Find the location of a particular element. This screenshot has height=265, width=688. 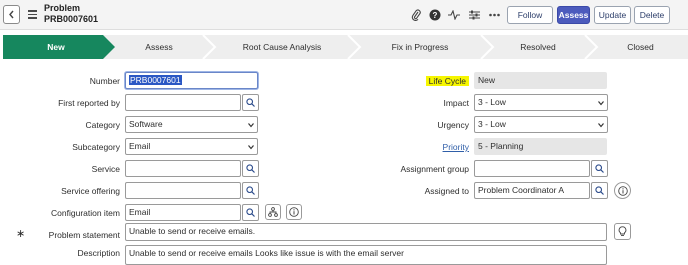

life-cycle-label: Life Cycle is located at coordinates (424, 81).